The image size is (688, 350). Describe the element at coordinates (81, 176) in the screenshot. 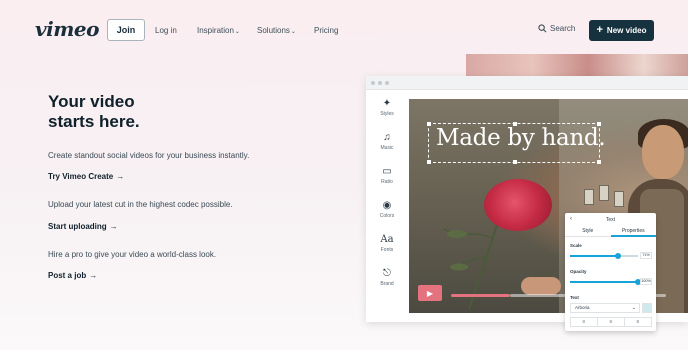

I see `cta-label: Try Vimeo Create` at that location.